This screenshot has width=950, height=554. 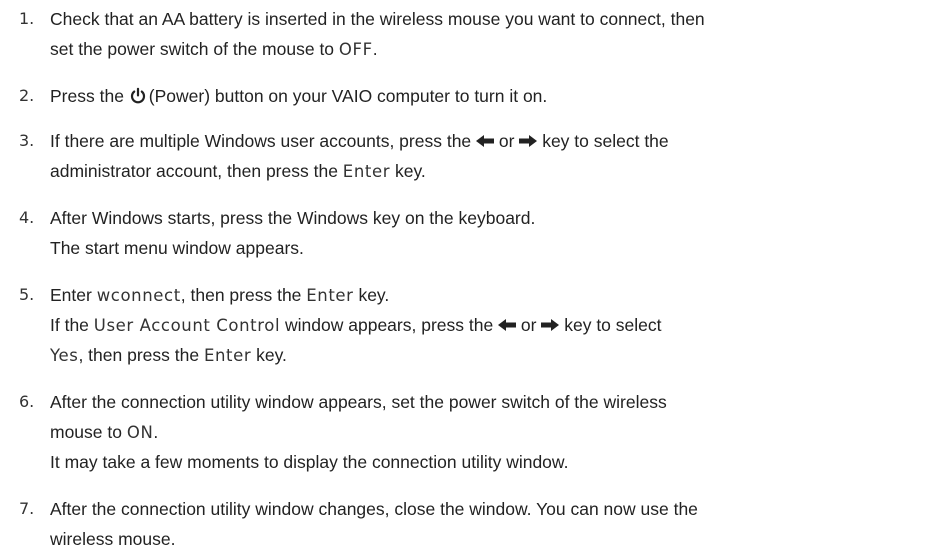 I want to click on text-run: window appears, press the, so click(x=389, y=325).